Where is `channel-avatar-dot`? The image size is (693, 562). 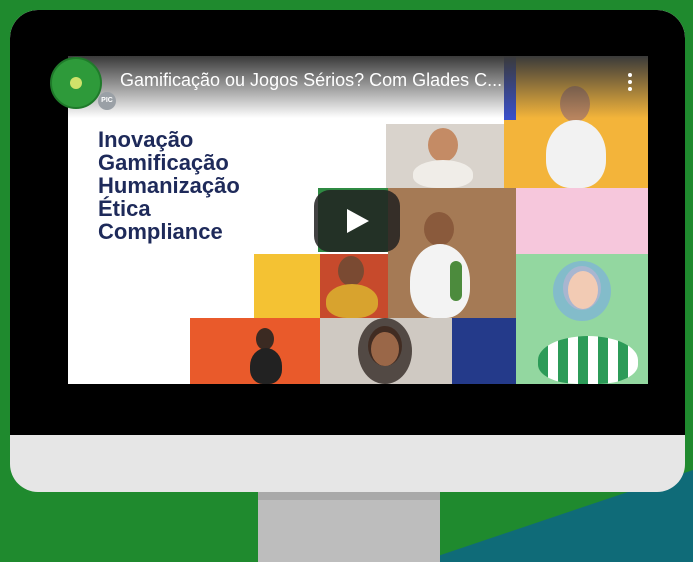
channel-avatar-dot is located at coordinates (76, 83).